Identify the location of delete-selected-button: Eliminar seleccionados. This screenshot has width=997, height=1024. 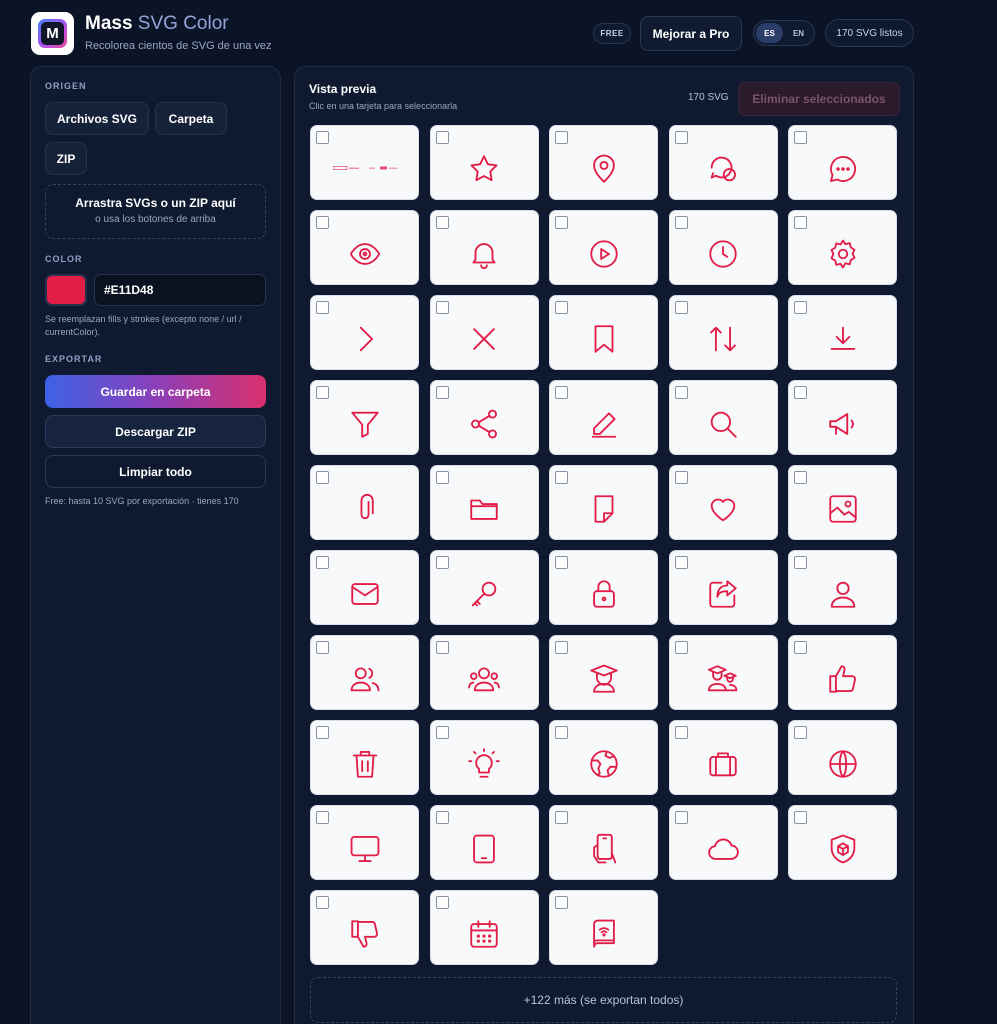
(819, 99).